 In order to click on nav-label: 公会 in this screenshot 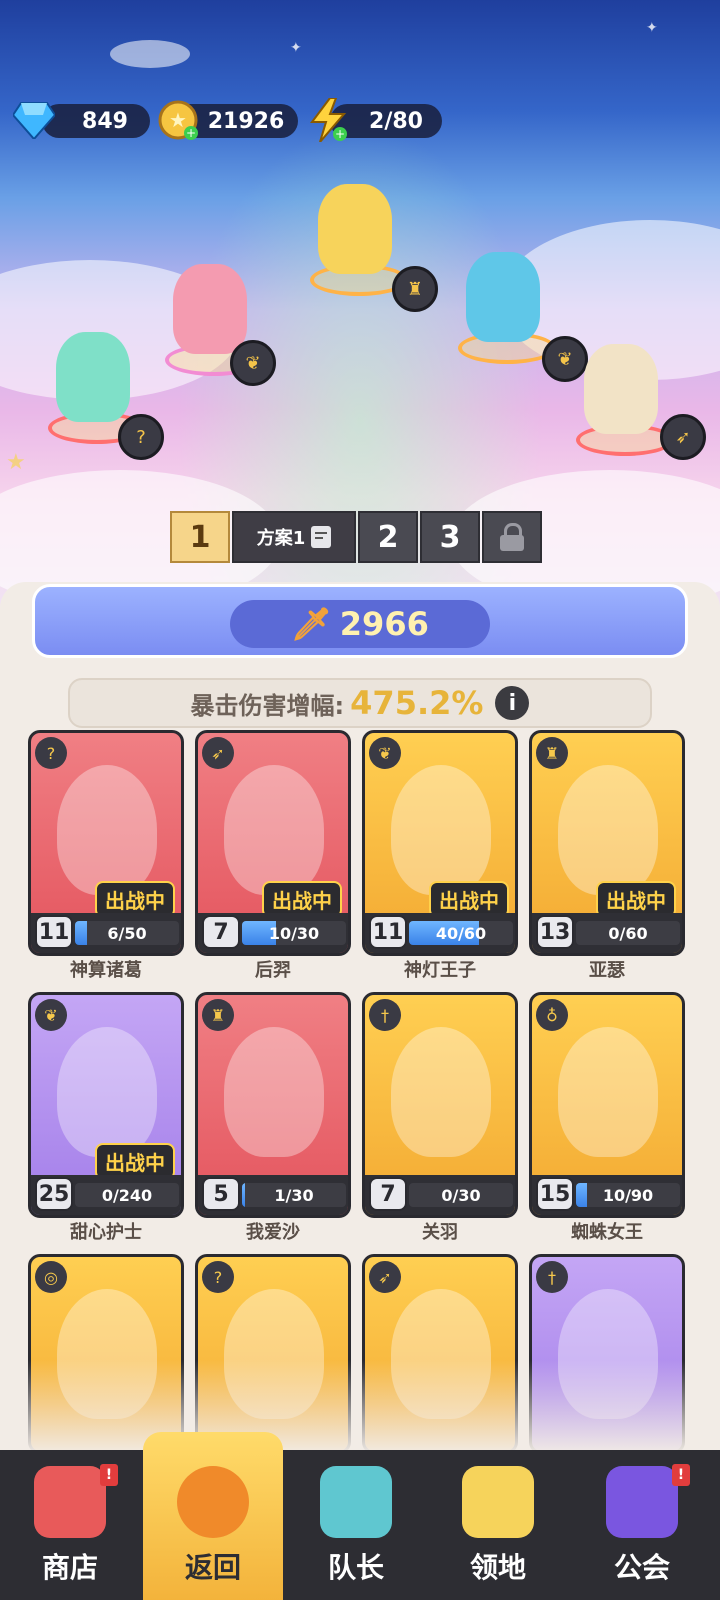, I will do `click(641, 1567)`.